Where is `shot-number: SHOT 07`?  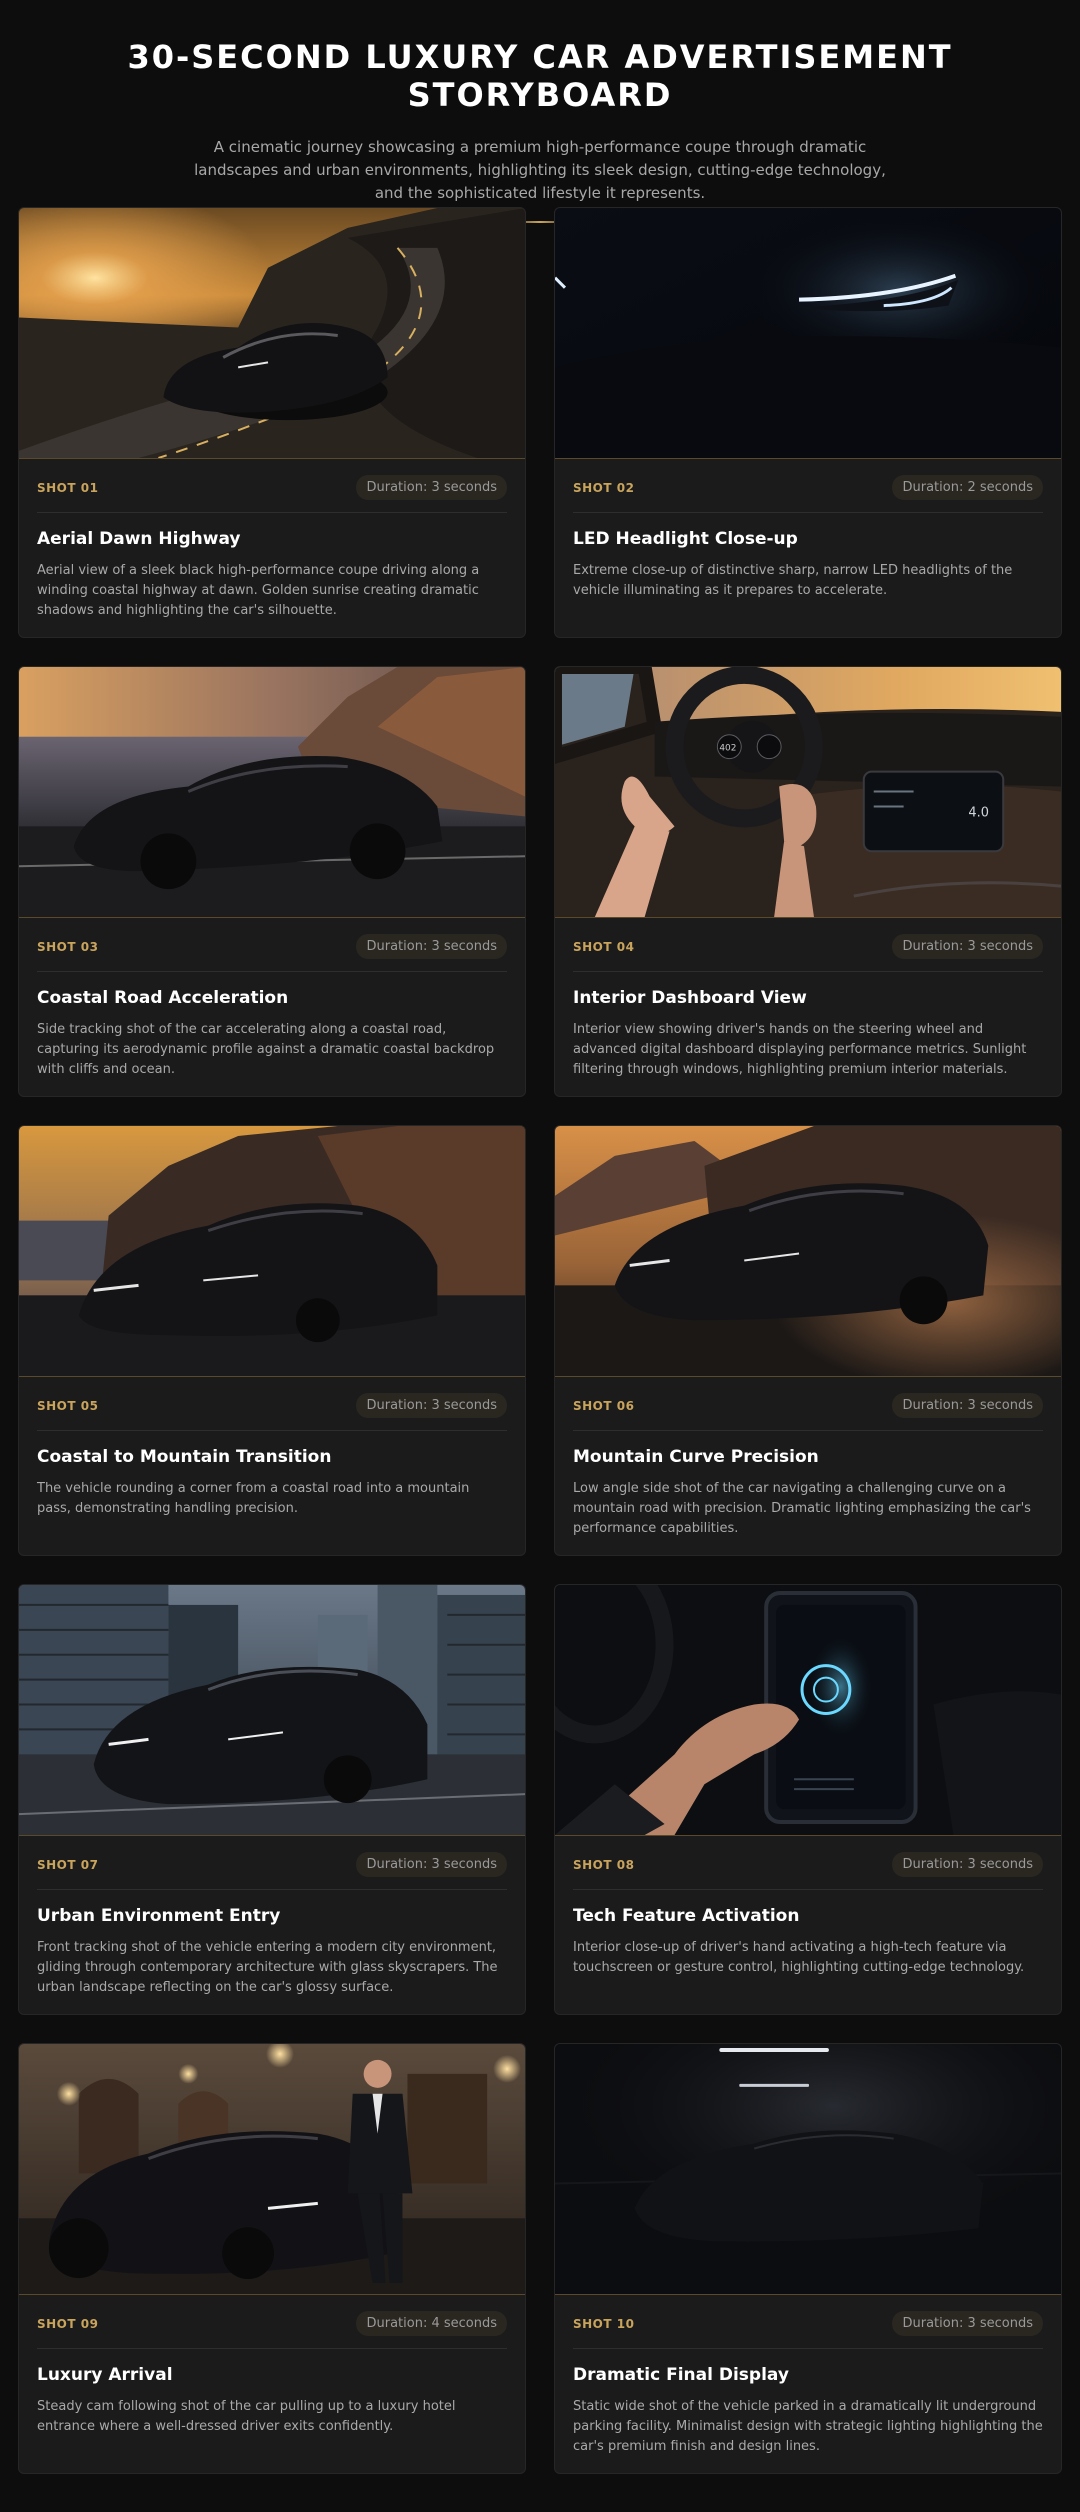
shot-number: SHOT 07 is located at coordinates (68, 1864).